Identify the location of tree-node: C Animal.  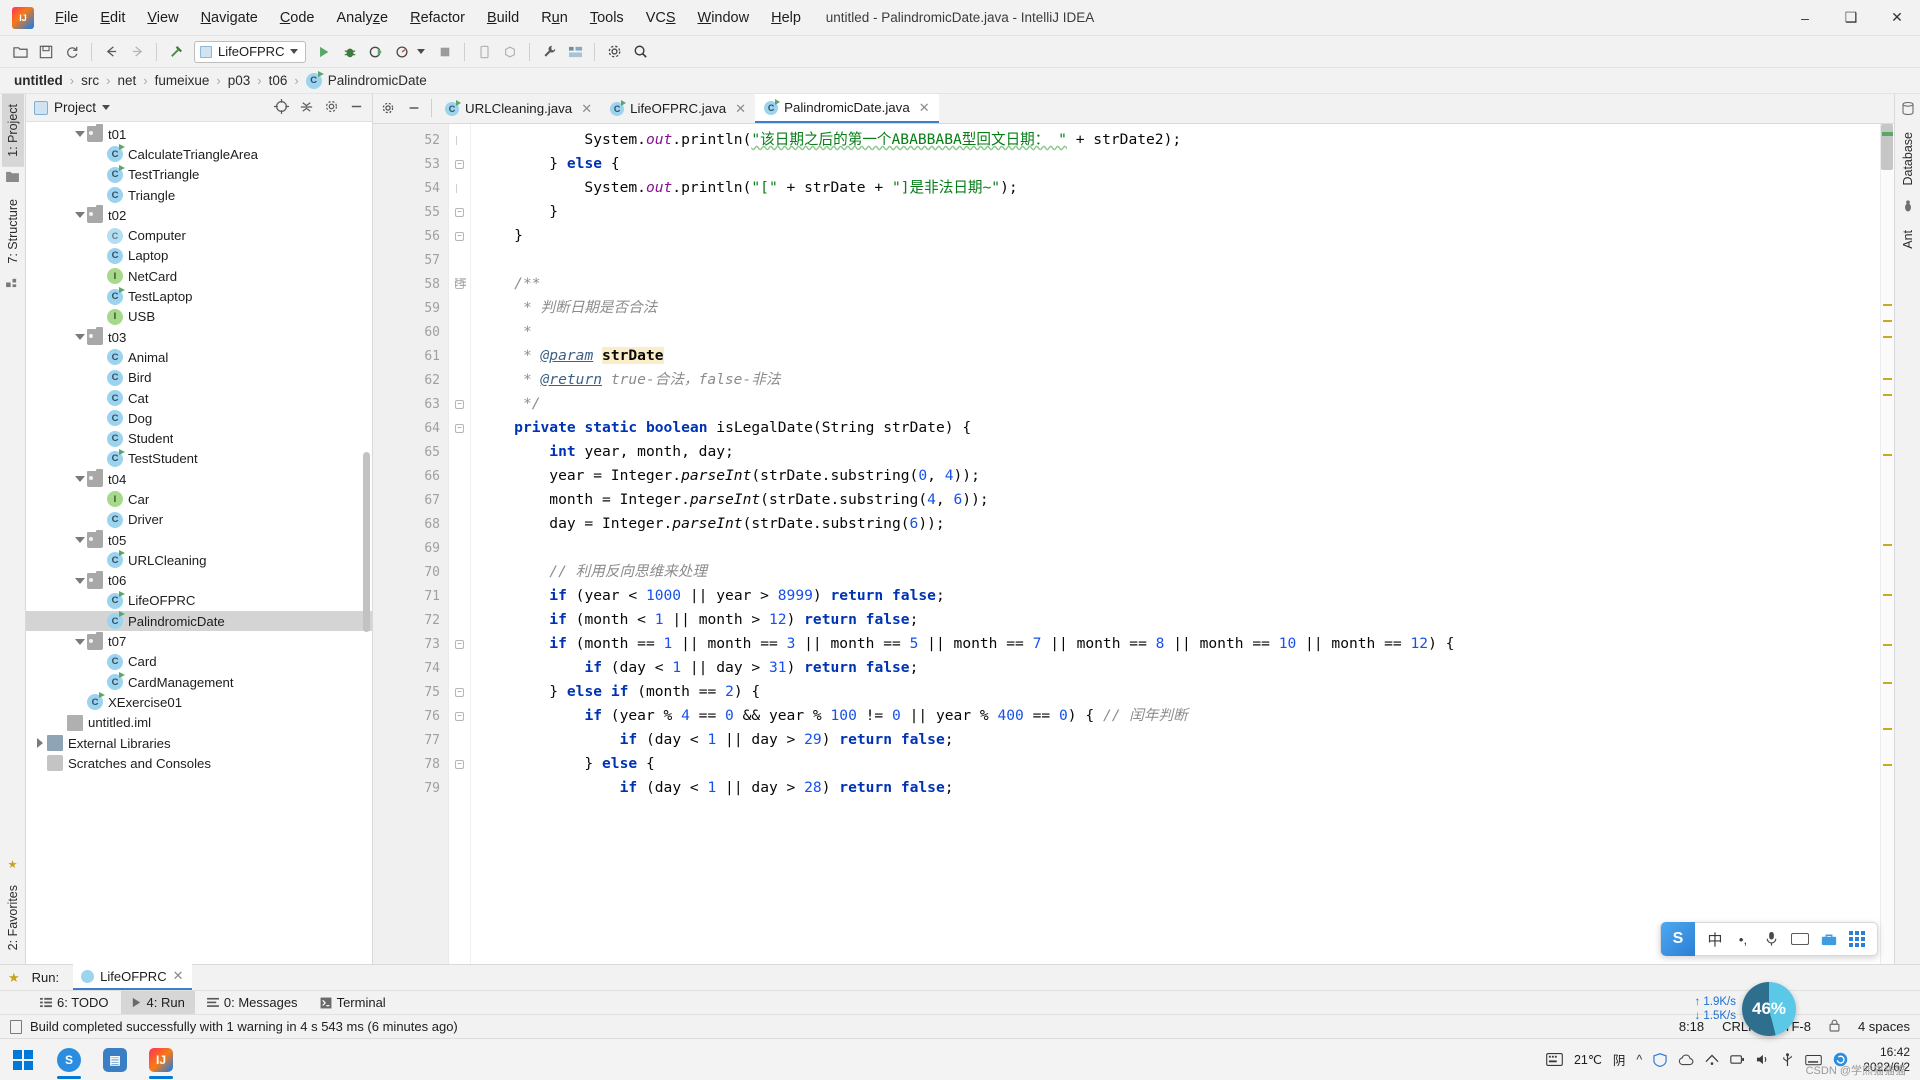
(199, 357).